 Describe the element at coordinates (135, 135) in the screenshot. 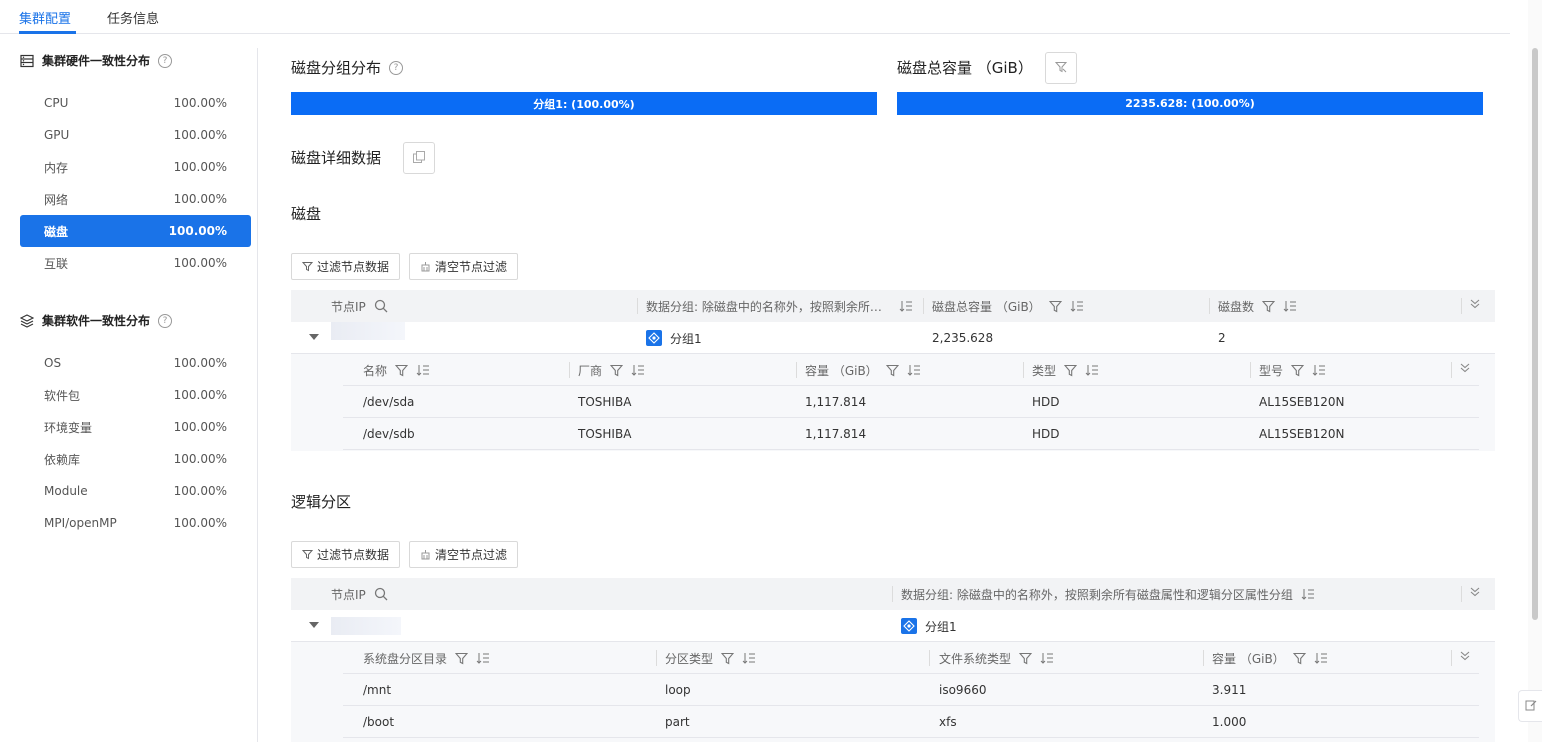

I see `sidebar-item: GPU 100.00%` at that location.